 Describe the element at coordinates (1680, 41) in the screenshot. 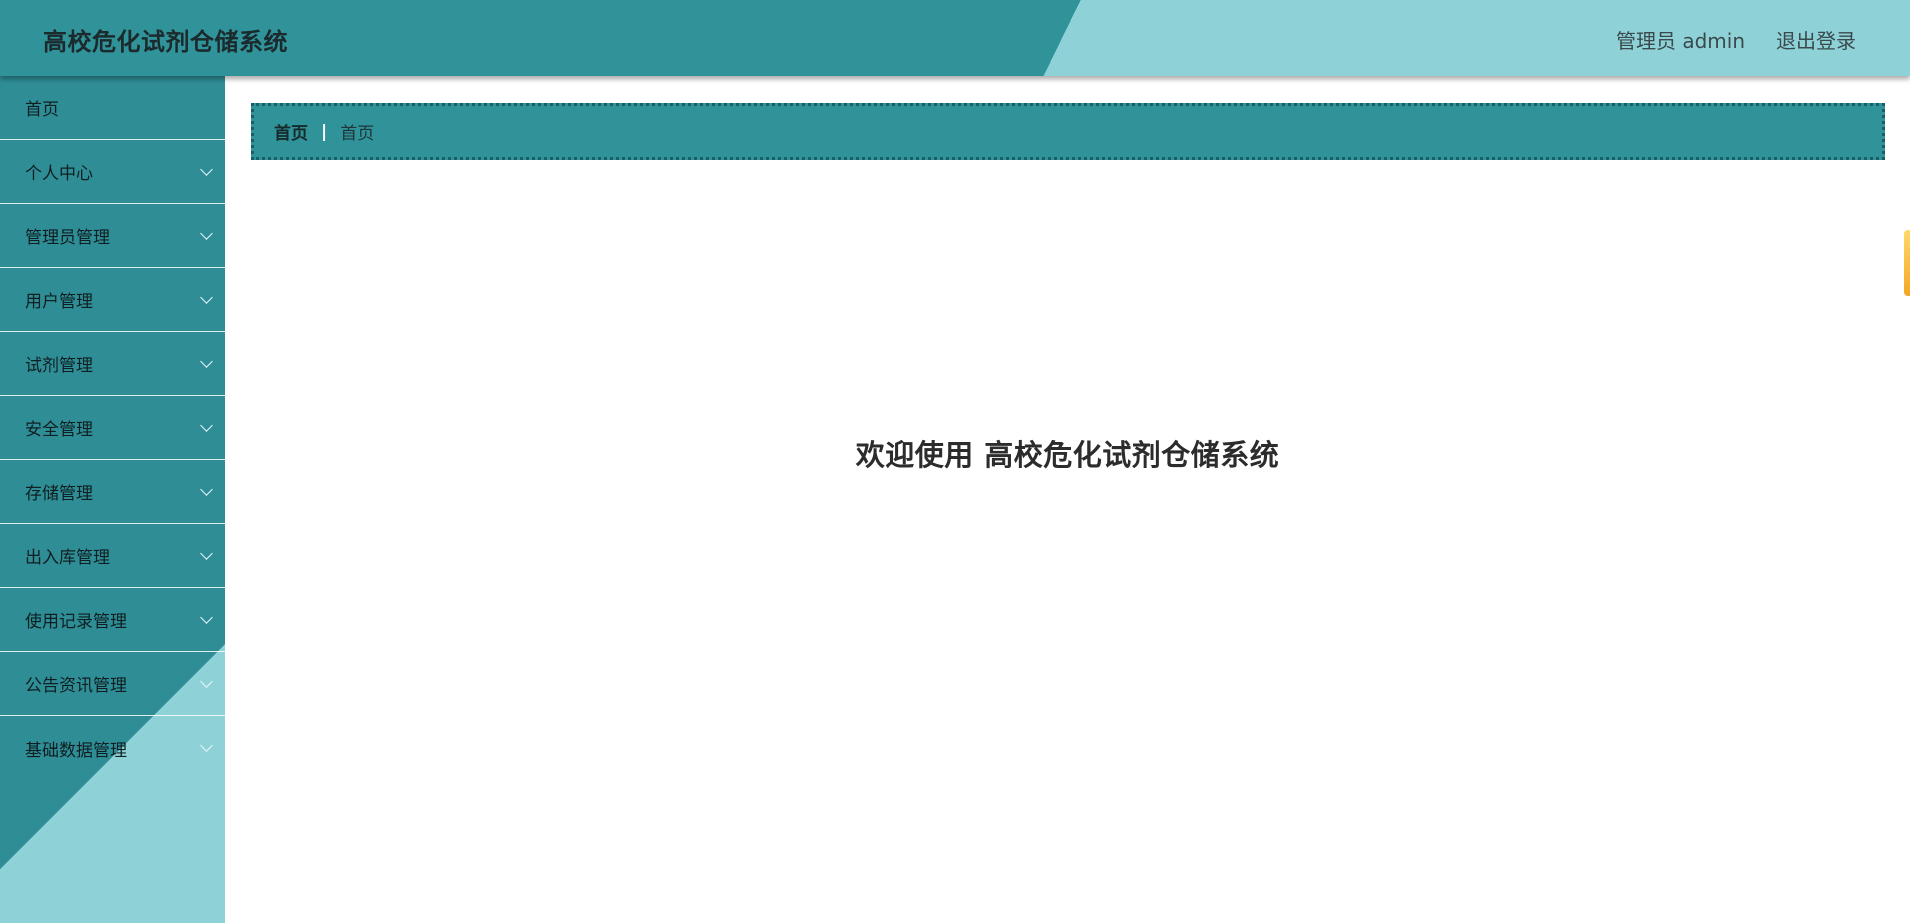

I see `current-user-label: 管理员 admin` at that location.